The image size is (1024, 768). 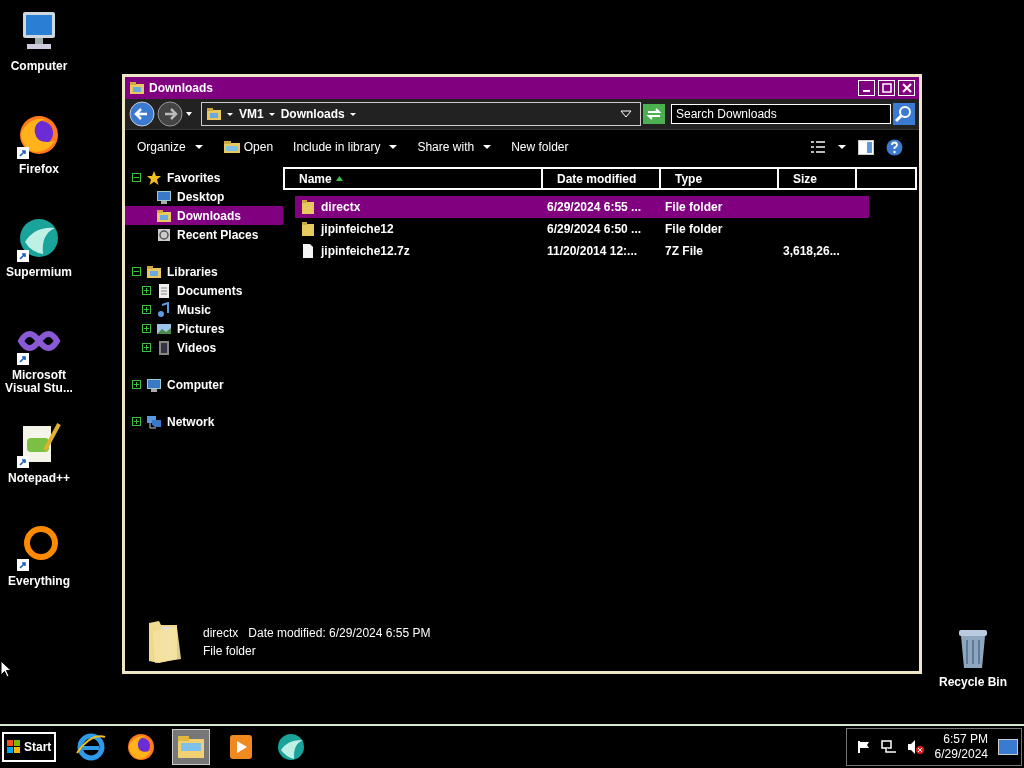 What do you see at coordinates (781, 114) in the screenshot?
I see `search-field: Search Downloads` at bounding box center [781, 114].